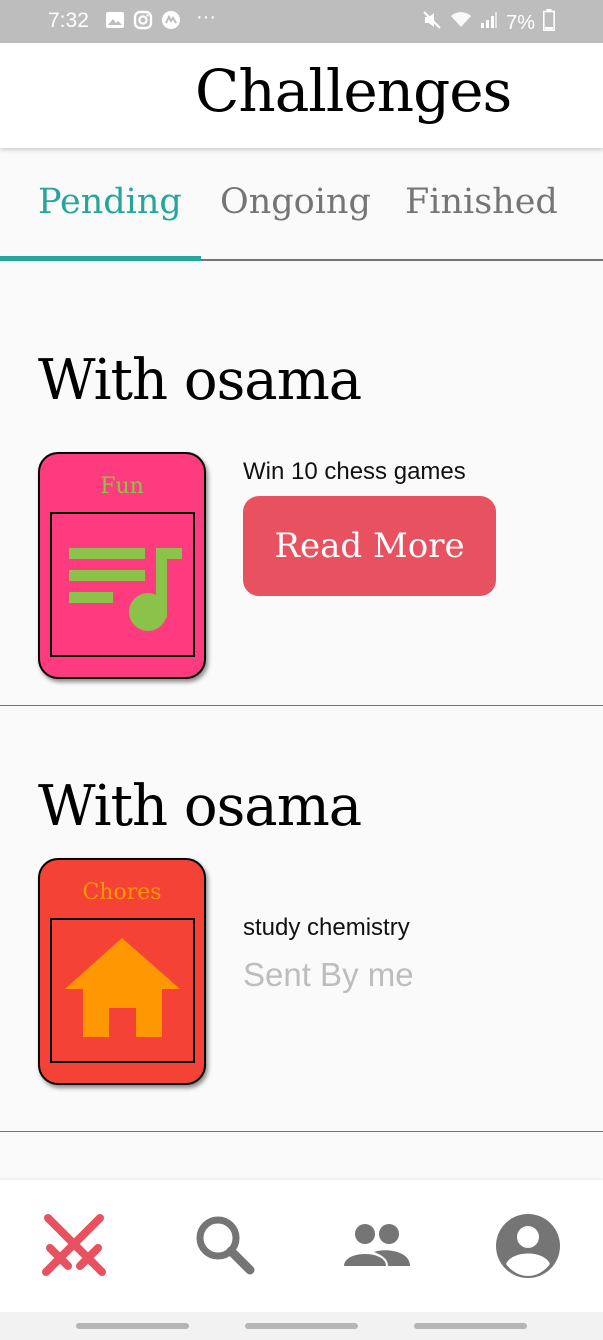 The width and height of the screenshot is (603, 1340). I want to click on search-icon, so click(225, 1245).